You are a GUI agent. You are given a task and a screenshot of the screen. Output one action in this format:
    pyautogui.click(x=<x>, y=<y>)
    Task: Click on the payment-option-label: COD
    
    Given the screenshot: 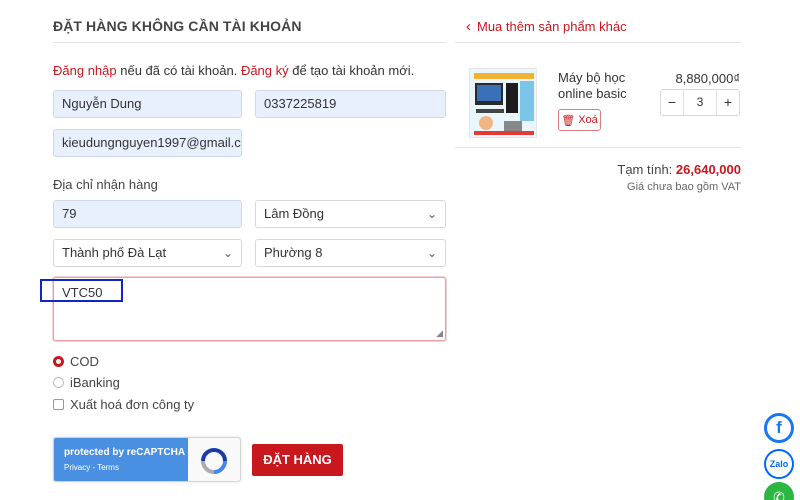 What is the action you would take?
    pyautogui.click(x=84, y=361)
    